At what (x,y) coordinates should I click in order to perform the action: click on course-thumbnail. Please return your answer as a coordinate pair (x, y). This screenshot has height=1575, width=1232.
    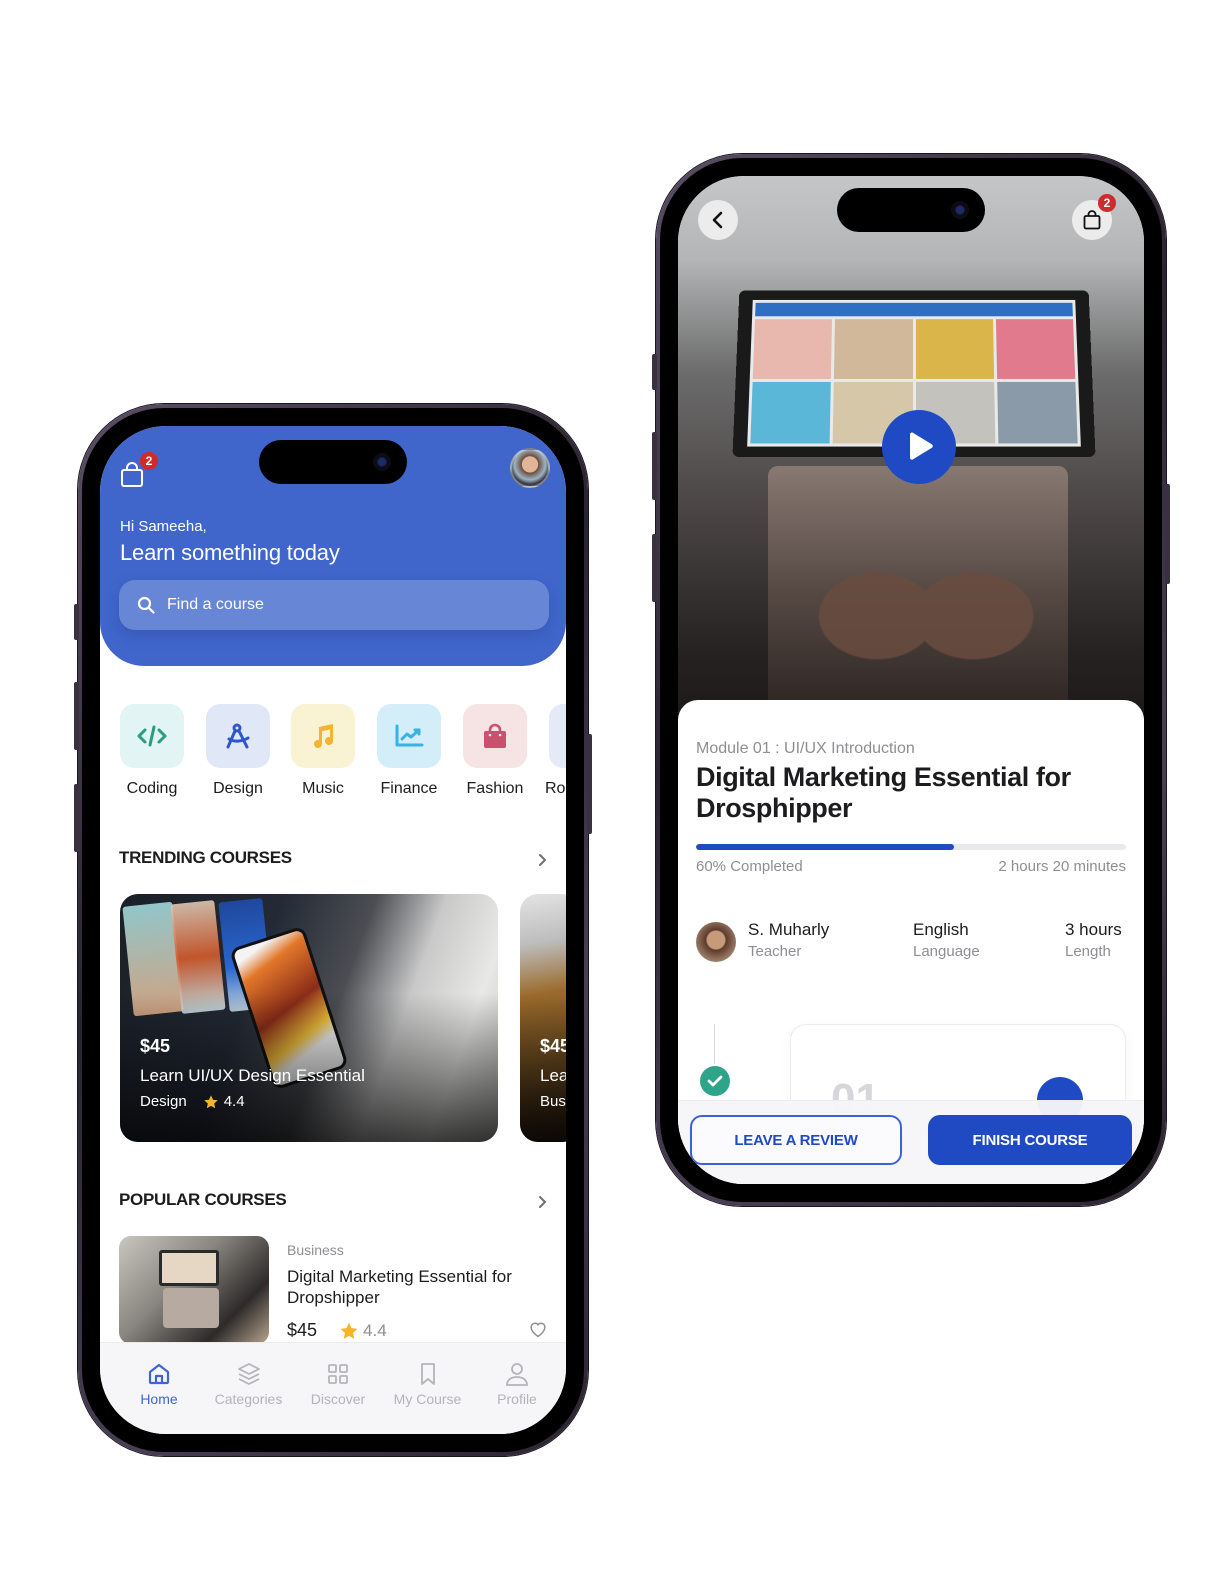
    Looking at the image, I should click on (194, 1290).